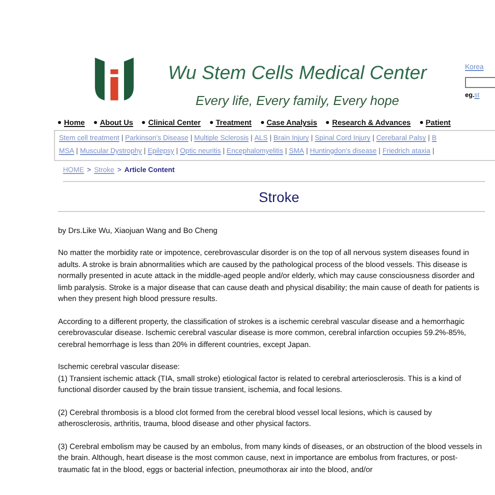 The width and height of the screenshot is (495, 495). I want to click on site-tagline: Every life, Every family, Every hope, so click(298, 101).